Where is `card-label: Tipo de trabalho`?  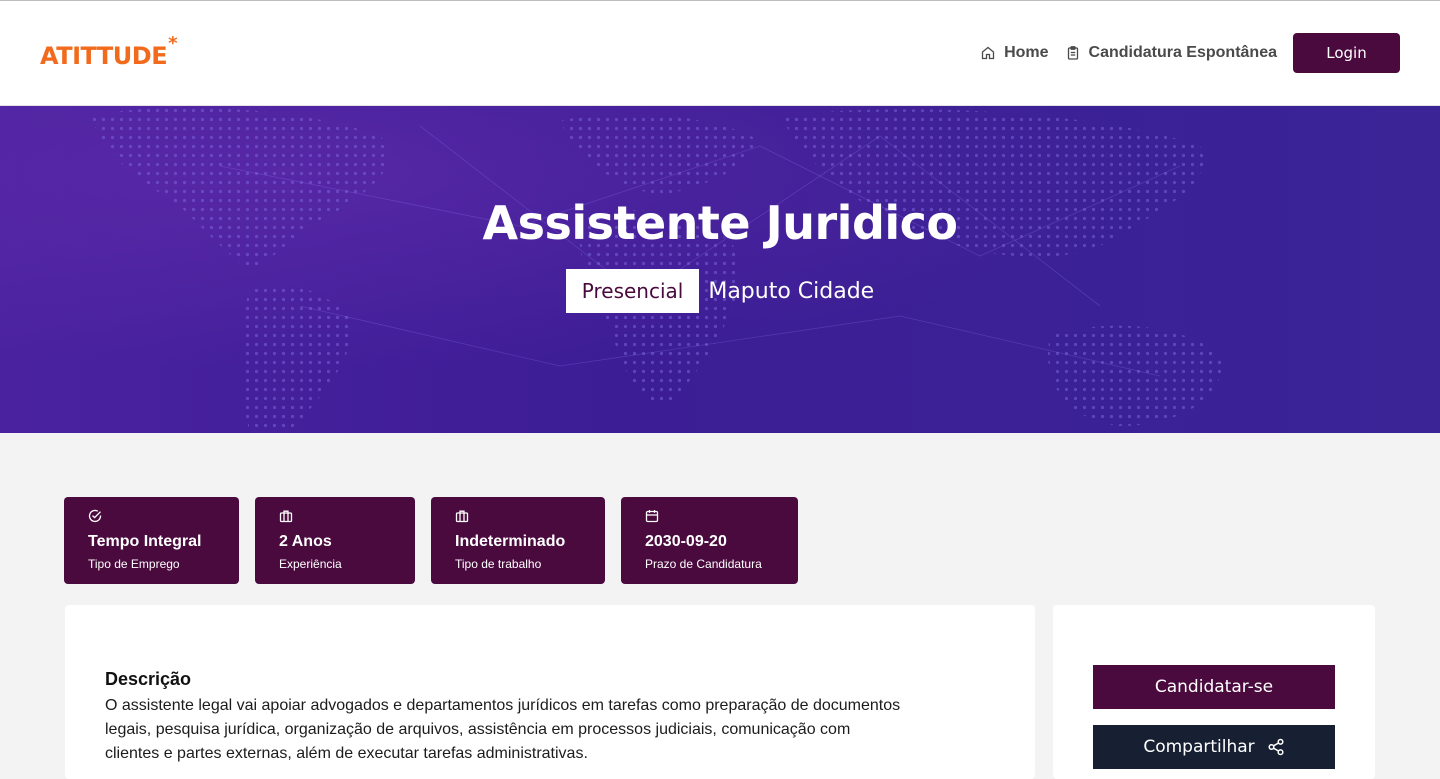 card-label: Tipo de trabalho is located at coordinates (498, 564).